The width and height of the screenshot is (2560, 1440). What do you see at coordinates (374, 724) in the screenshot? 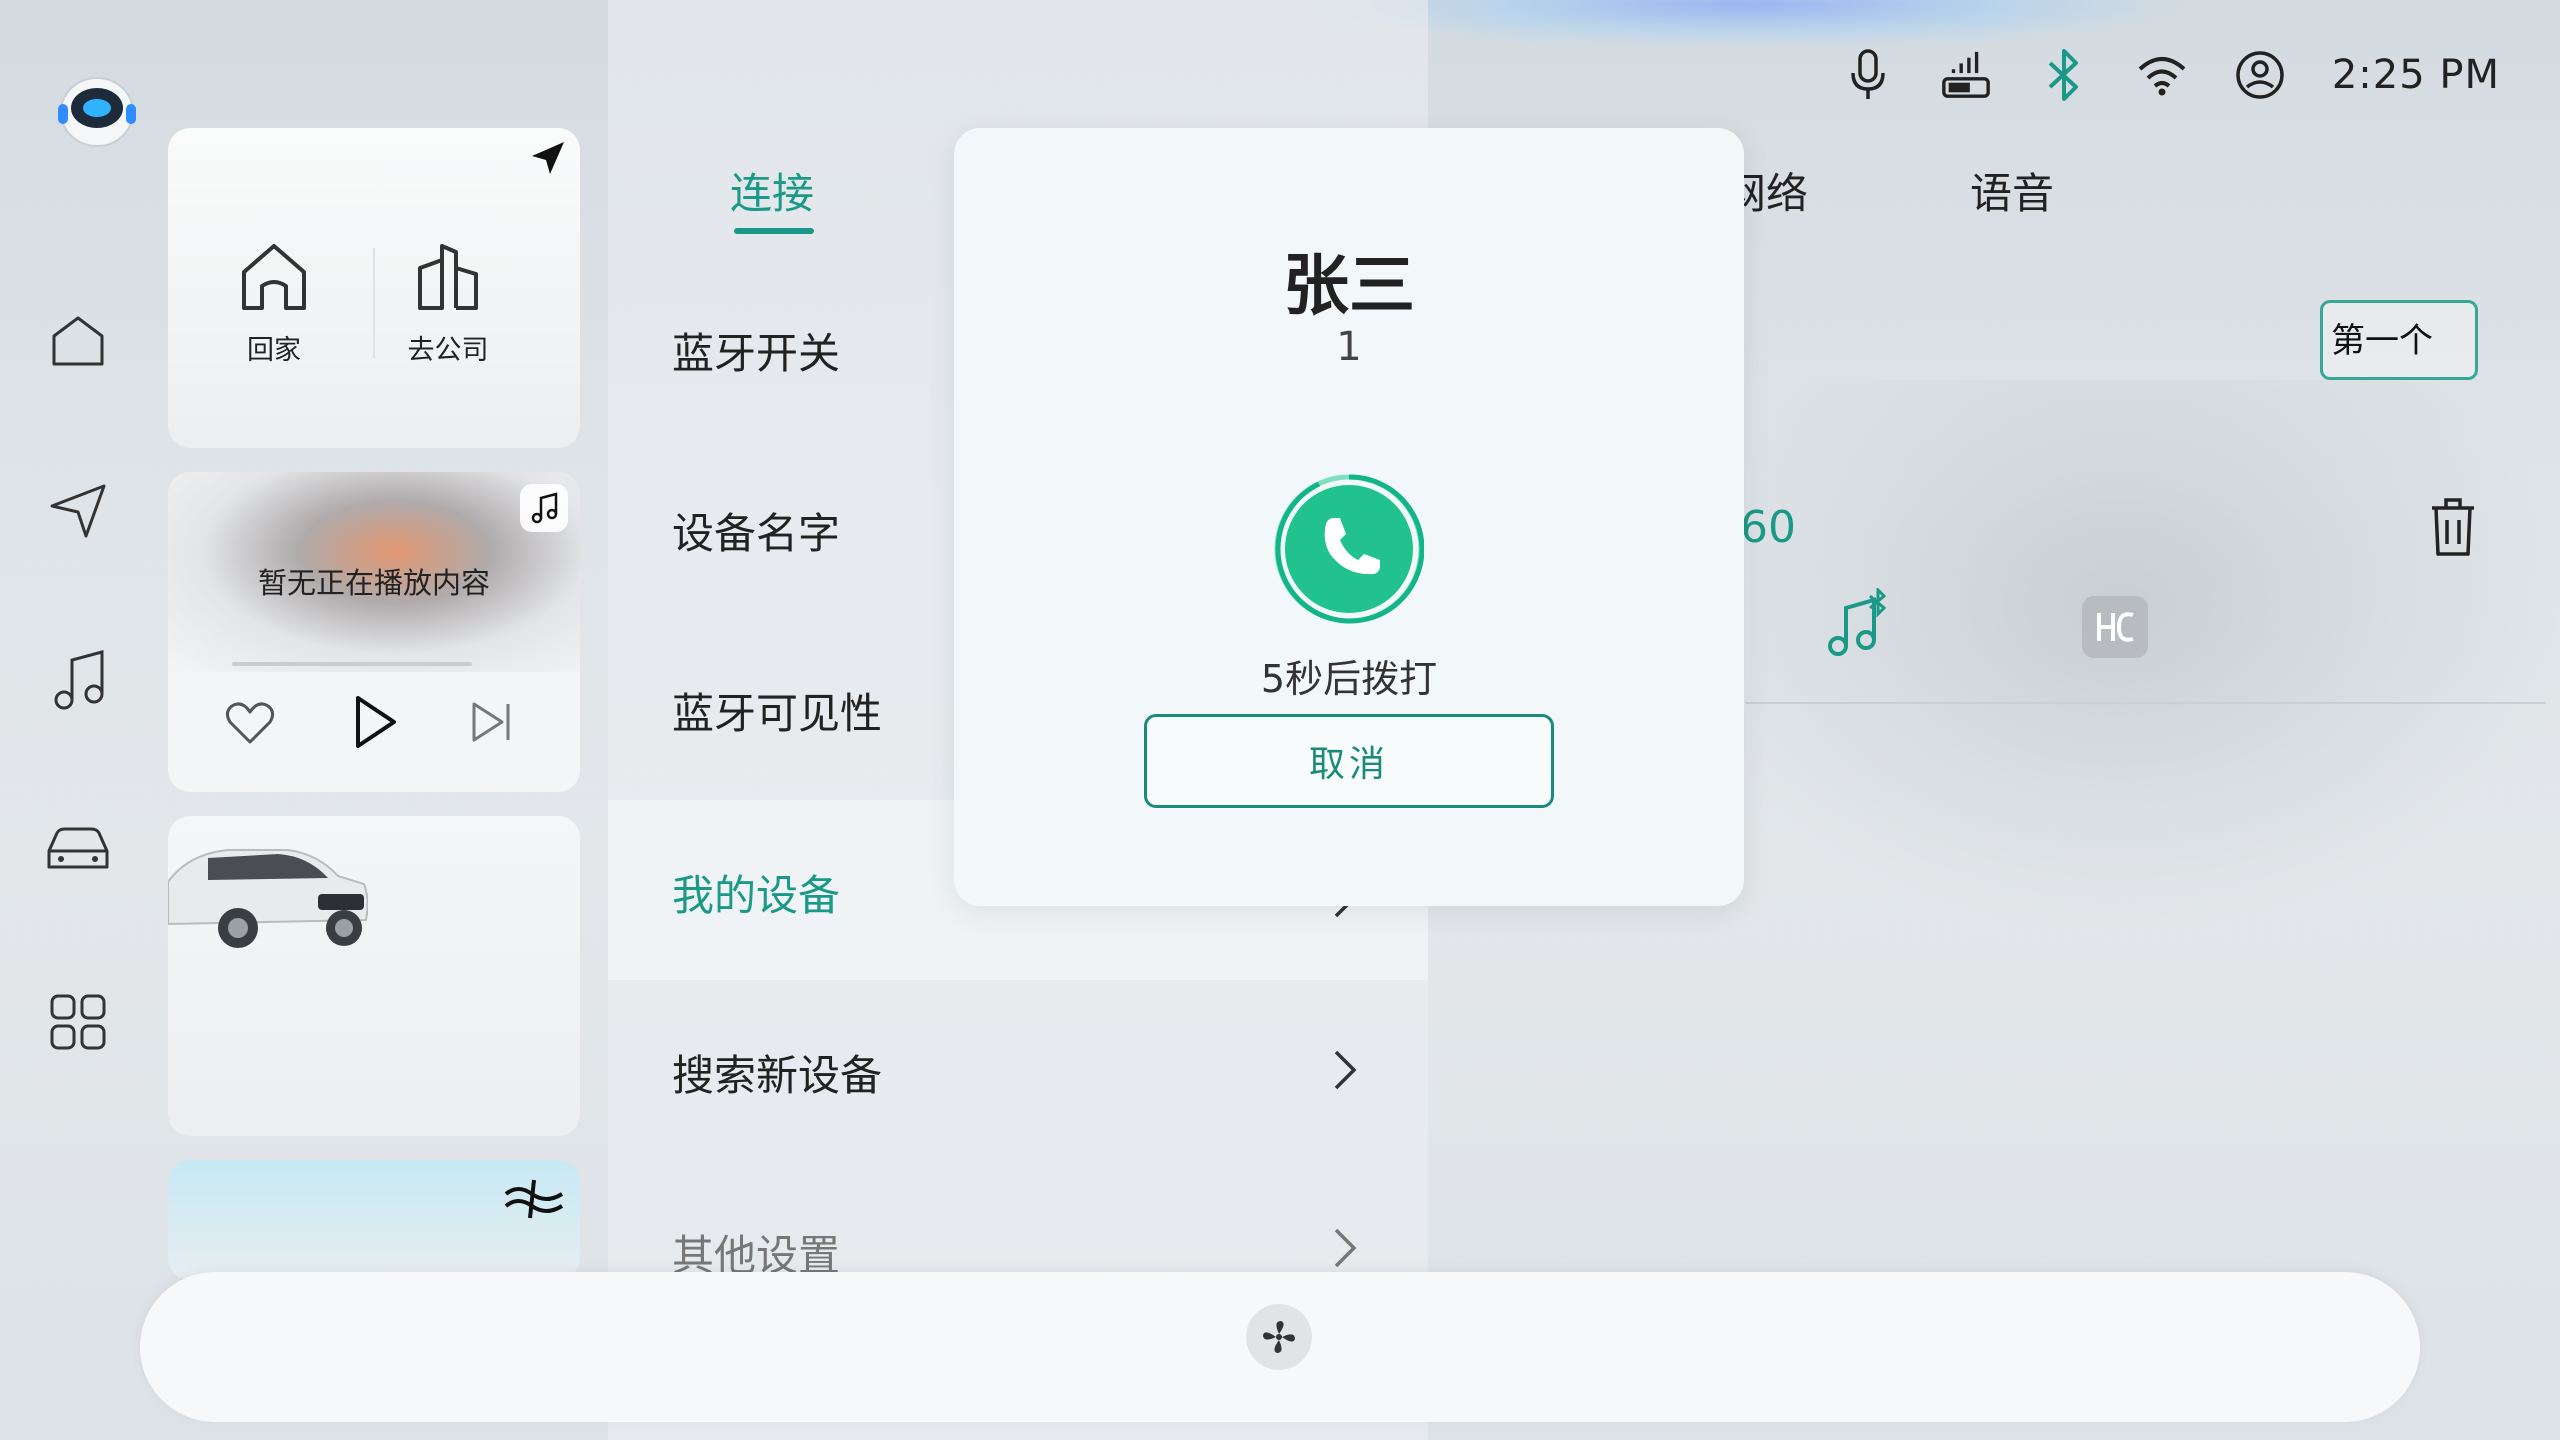
I see `play-icon` at bounding box center [374, 724].